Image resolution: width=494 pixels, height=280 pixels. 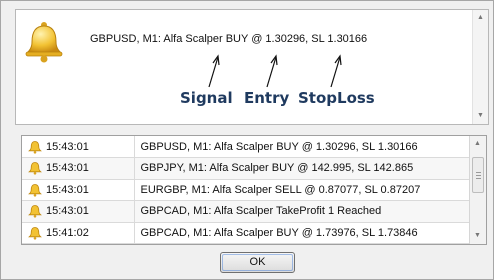 What do you see at coordinates (257, 262) in the screenshot?
I see `ok-button: OK` at bounding box center [257, 262].